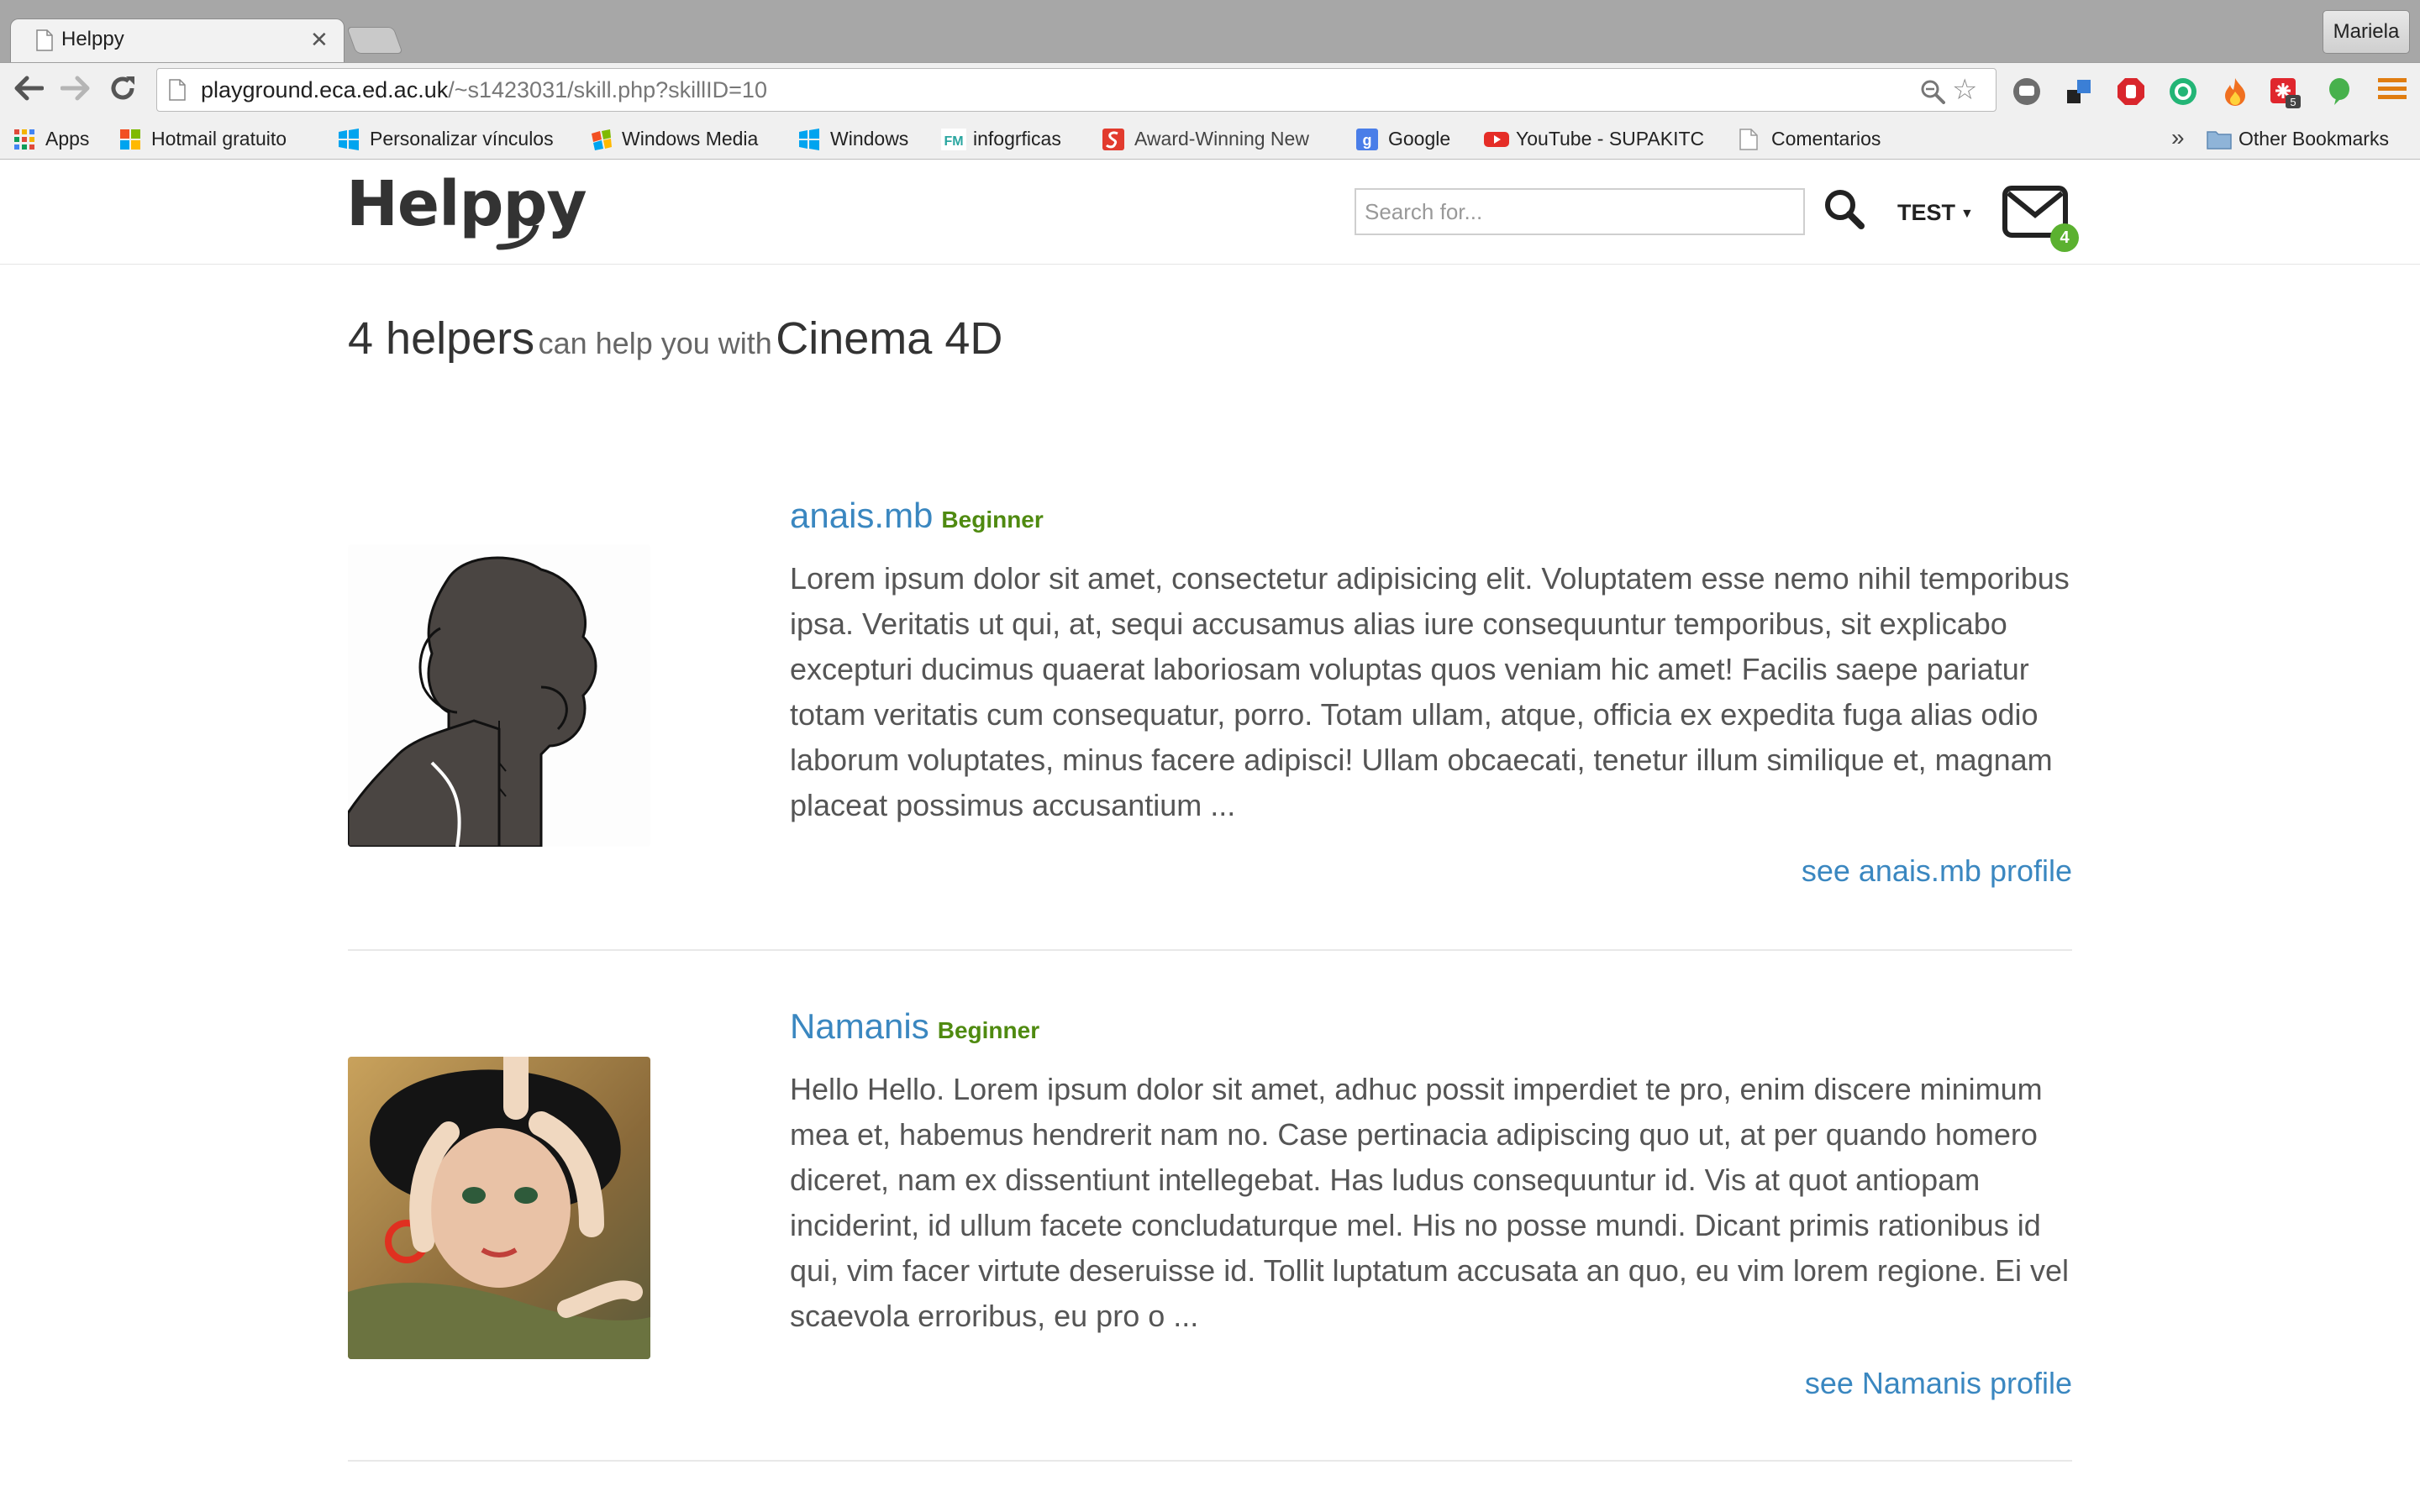  Describe the element at coordinates (517, 237) in the screenshot. I see `logo-swoosh` at that location.